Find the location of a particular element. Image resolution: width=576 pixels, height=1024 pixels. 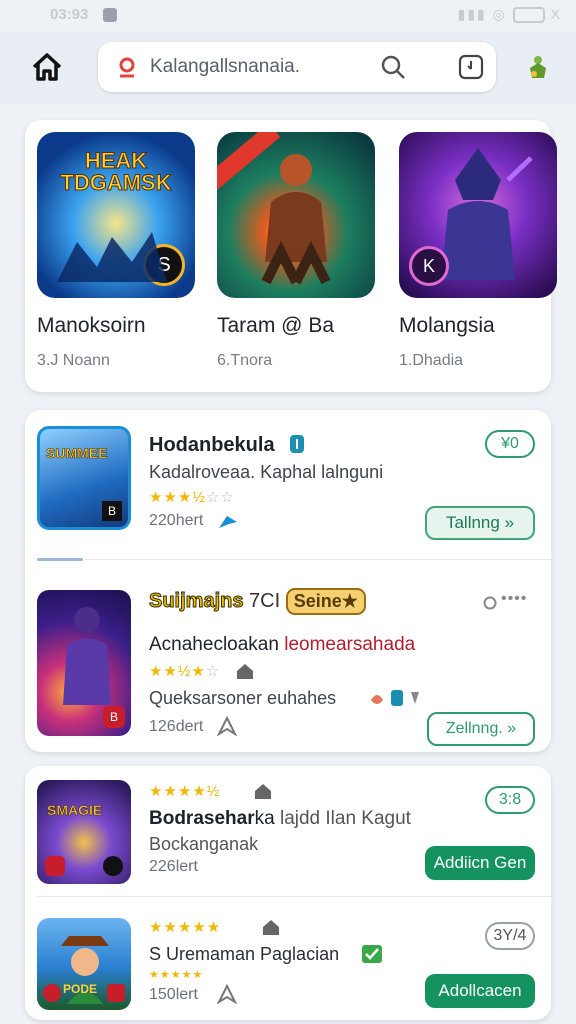

search-bar: Kalangallsnanaia. is located at coordinates (297, 67).